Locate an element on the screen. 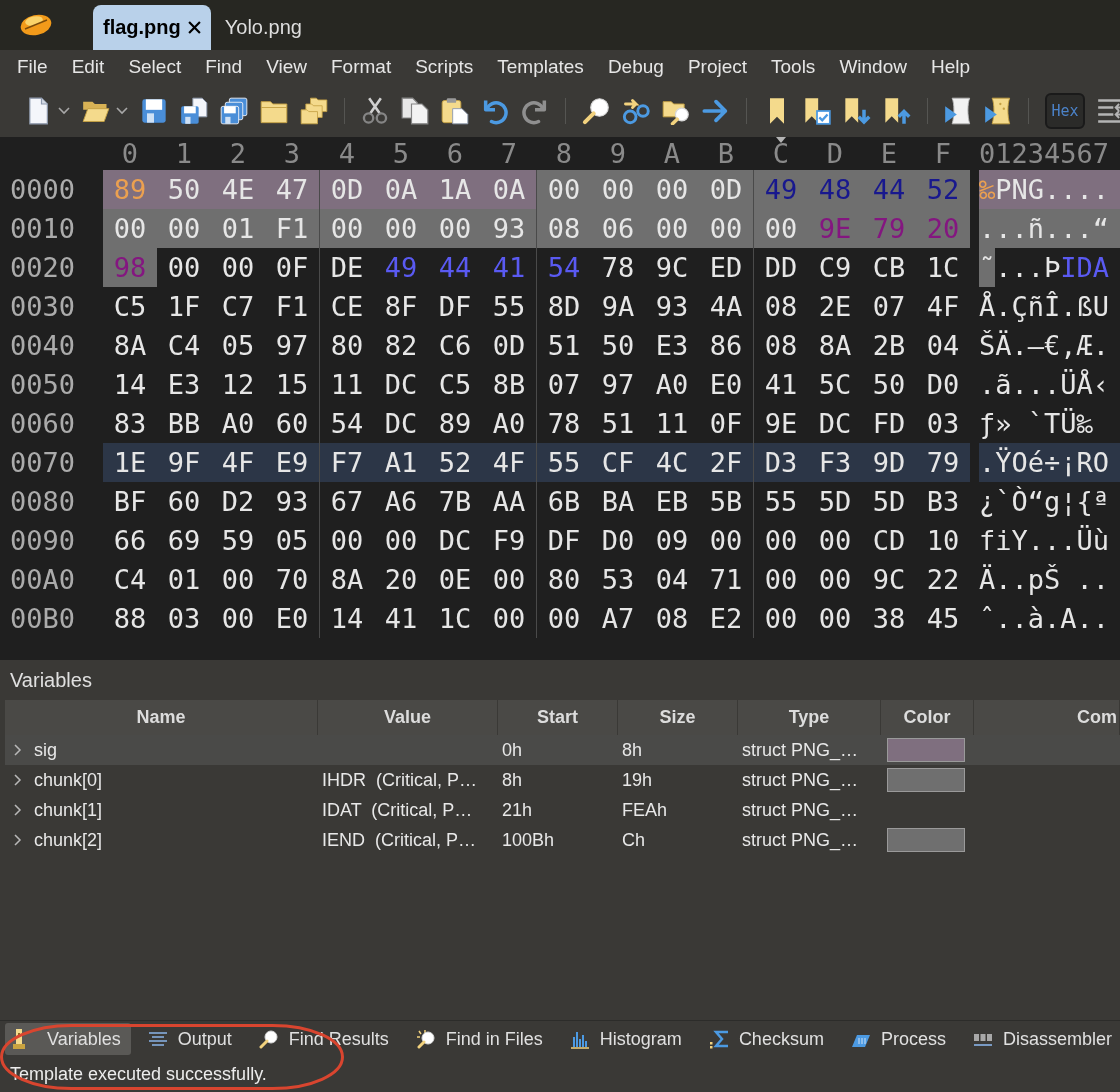 The image size is (1120, 1092). arrow-rings-icon is located at coordinates (636, 110).